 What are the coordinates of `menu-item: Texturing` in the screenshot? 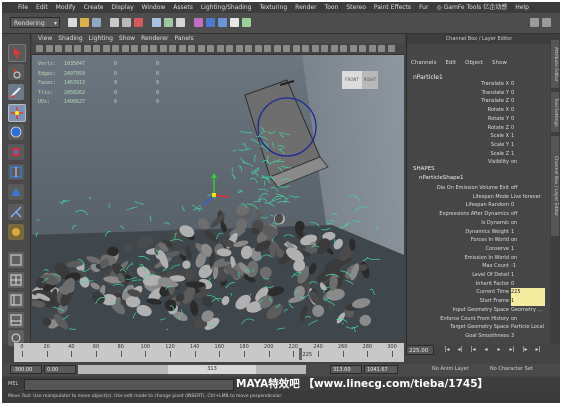 It's located at (273, 7).